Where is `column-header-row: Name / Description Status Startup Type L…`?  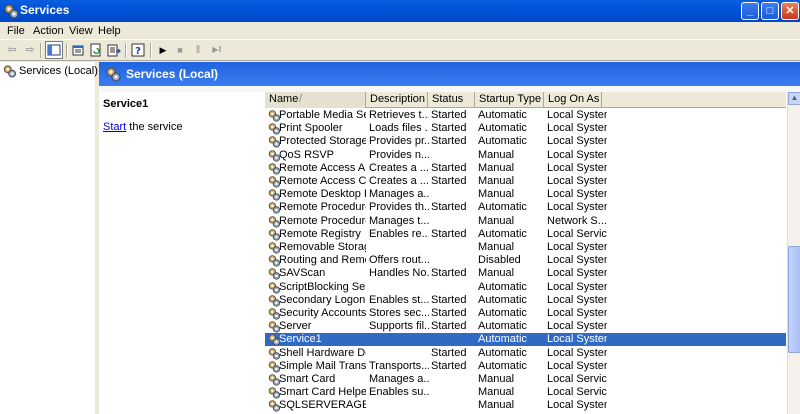 column-header-row: Name / Description Status Startup Type L… is located at coordinates (525, 100).